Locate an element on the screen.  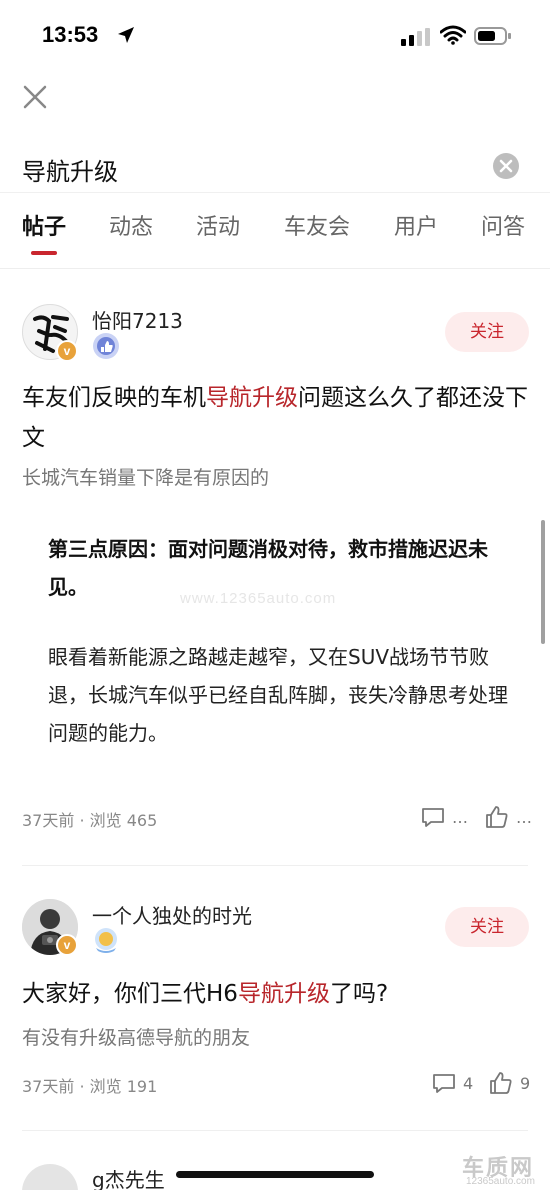
title-text: 大家好，你们三代H6 is located at coordinates (130, 994).